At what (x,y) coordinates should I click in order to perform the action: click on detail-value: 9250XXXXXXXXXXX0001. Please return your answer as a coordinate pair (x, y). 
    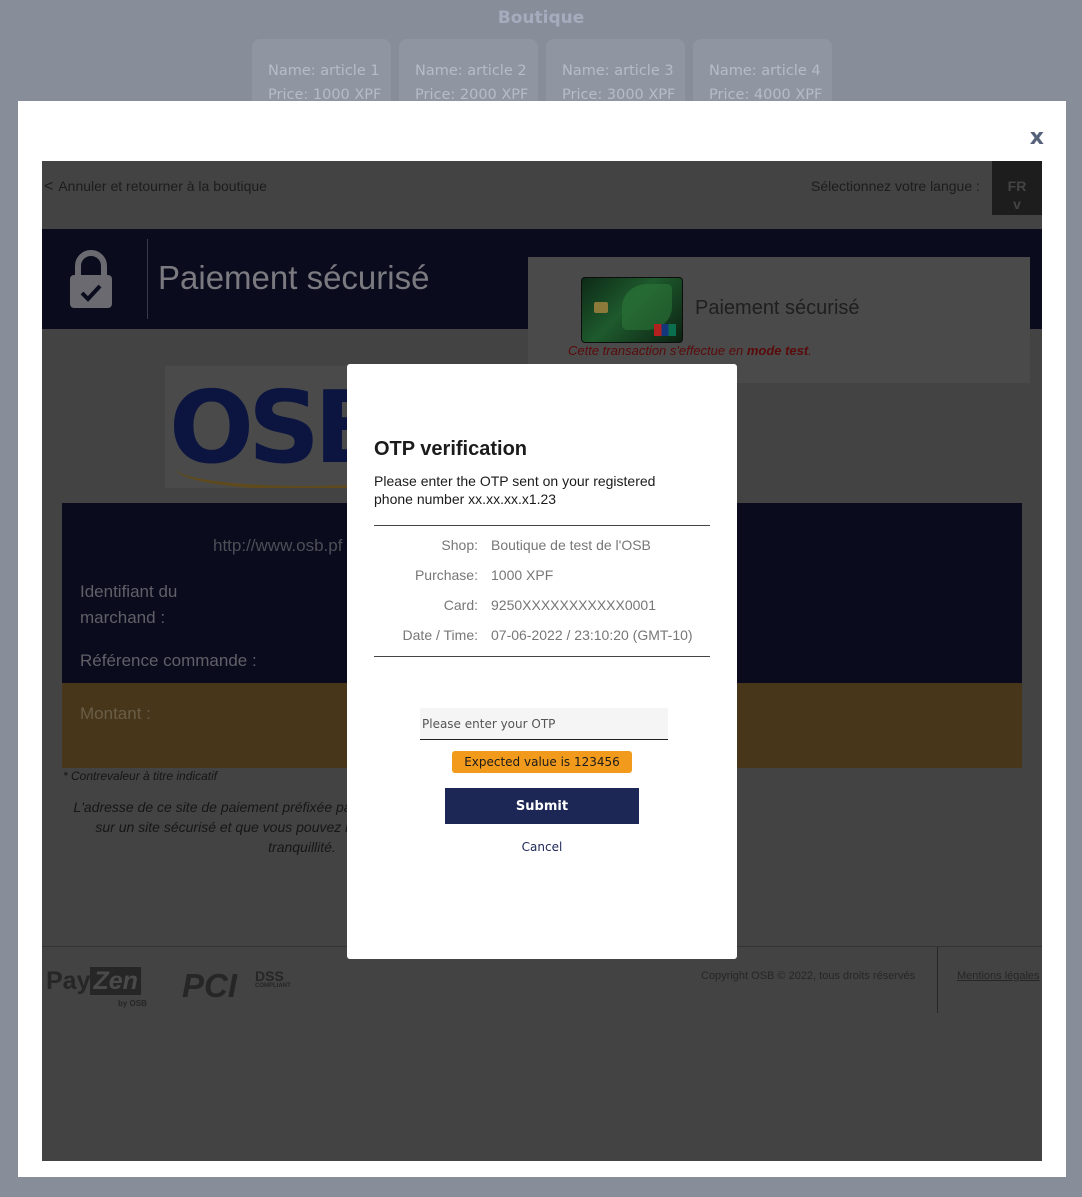
    Looking at the image, I should click on (574, 605).